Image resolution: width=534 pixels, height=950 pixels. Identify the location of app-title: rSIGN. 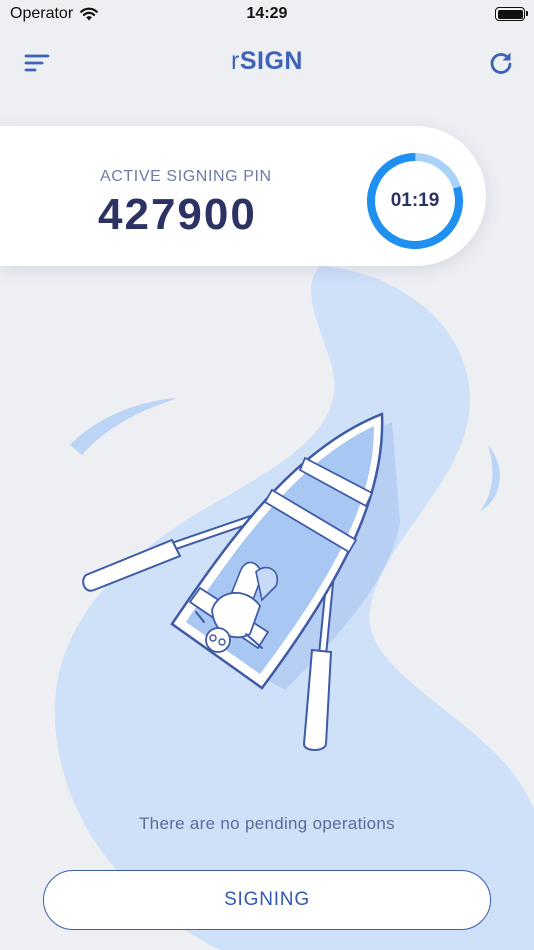
(267, 61).